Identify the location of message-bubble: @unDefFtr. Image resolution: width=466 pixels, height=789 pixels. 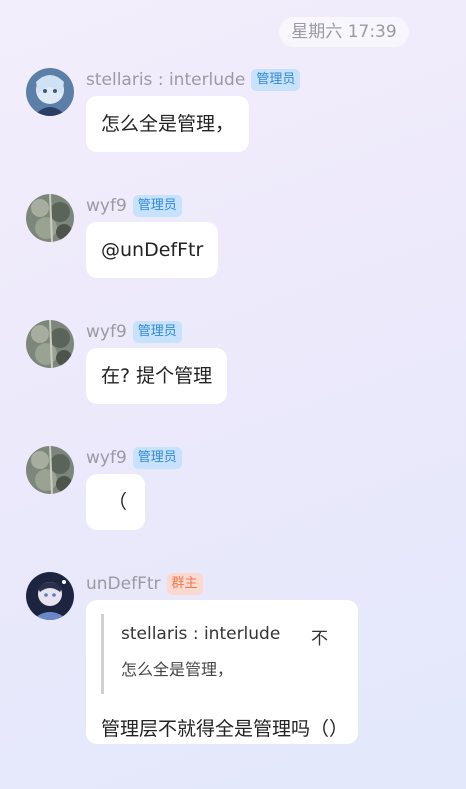
(152, 250).